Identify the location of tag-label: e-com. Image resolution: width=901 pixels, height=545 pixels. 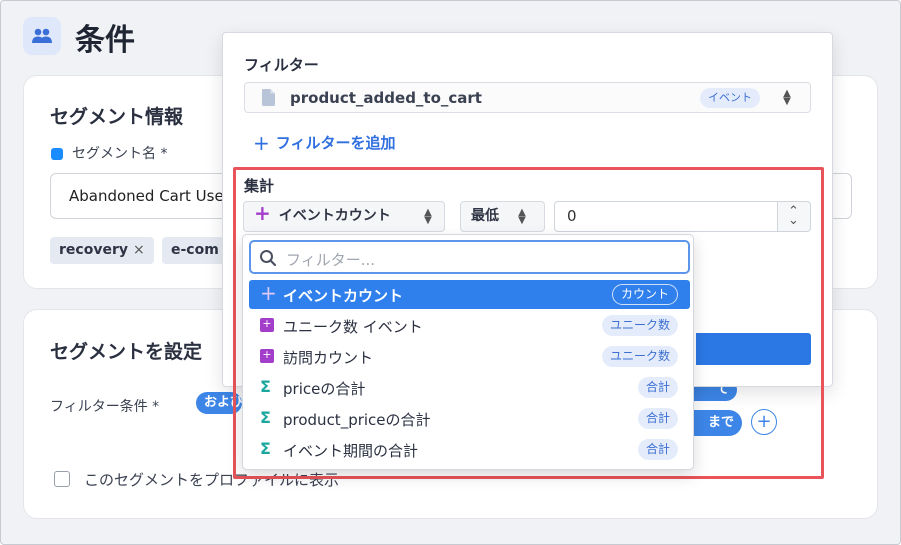
(195, 250).